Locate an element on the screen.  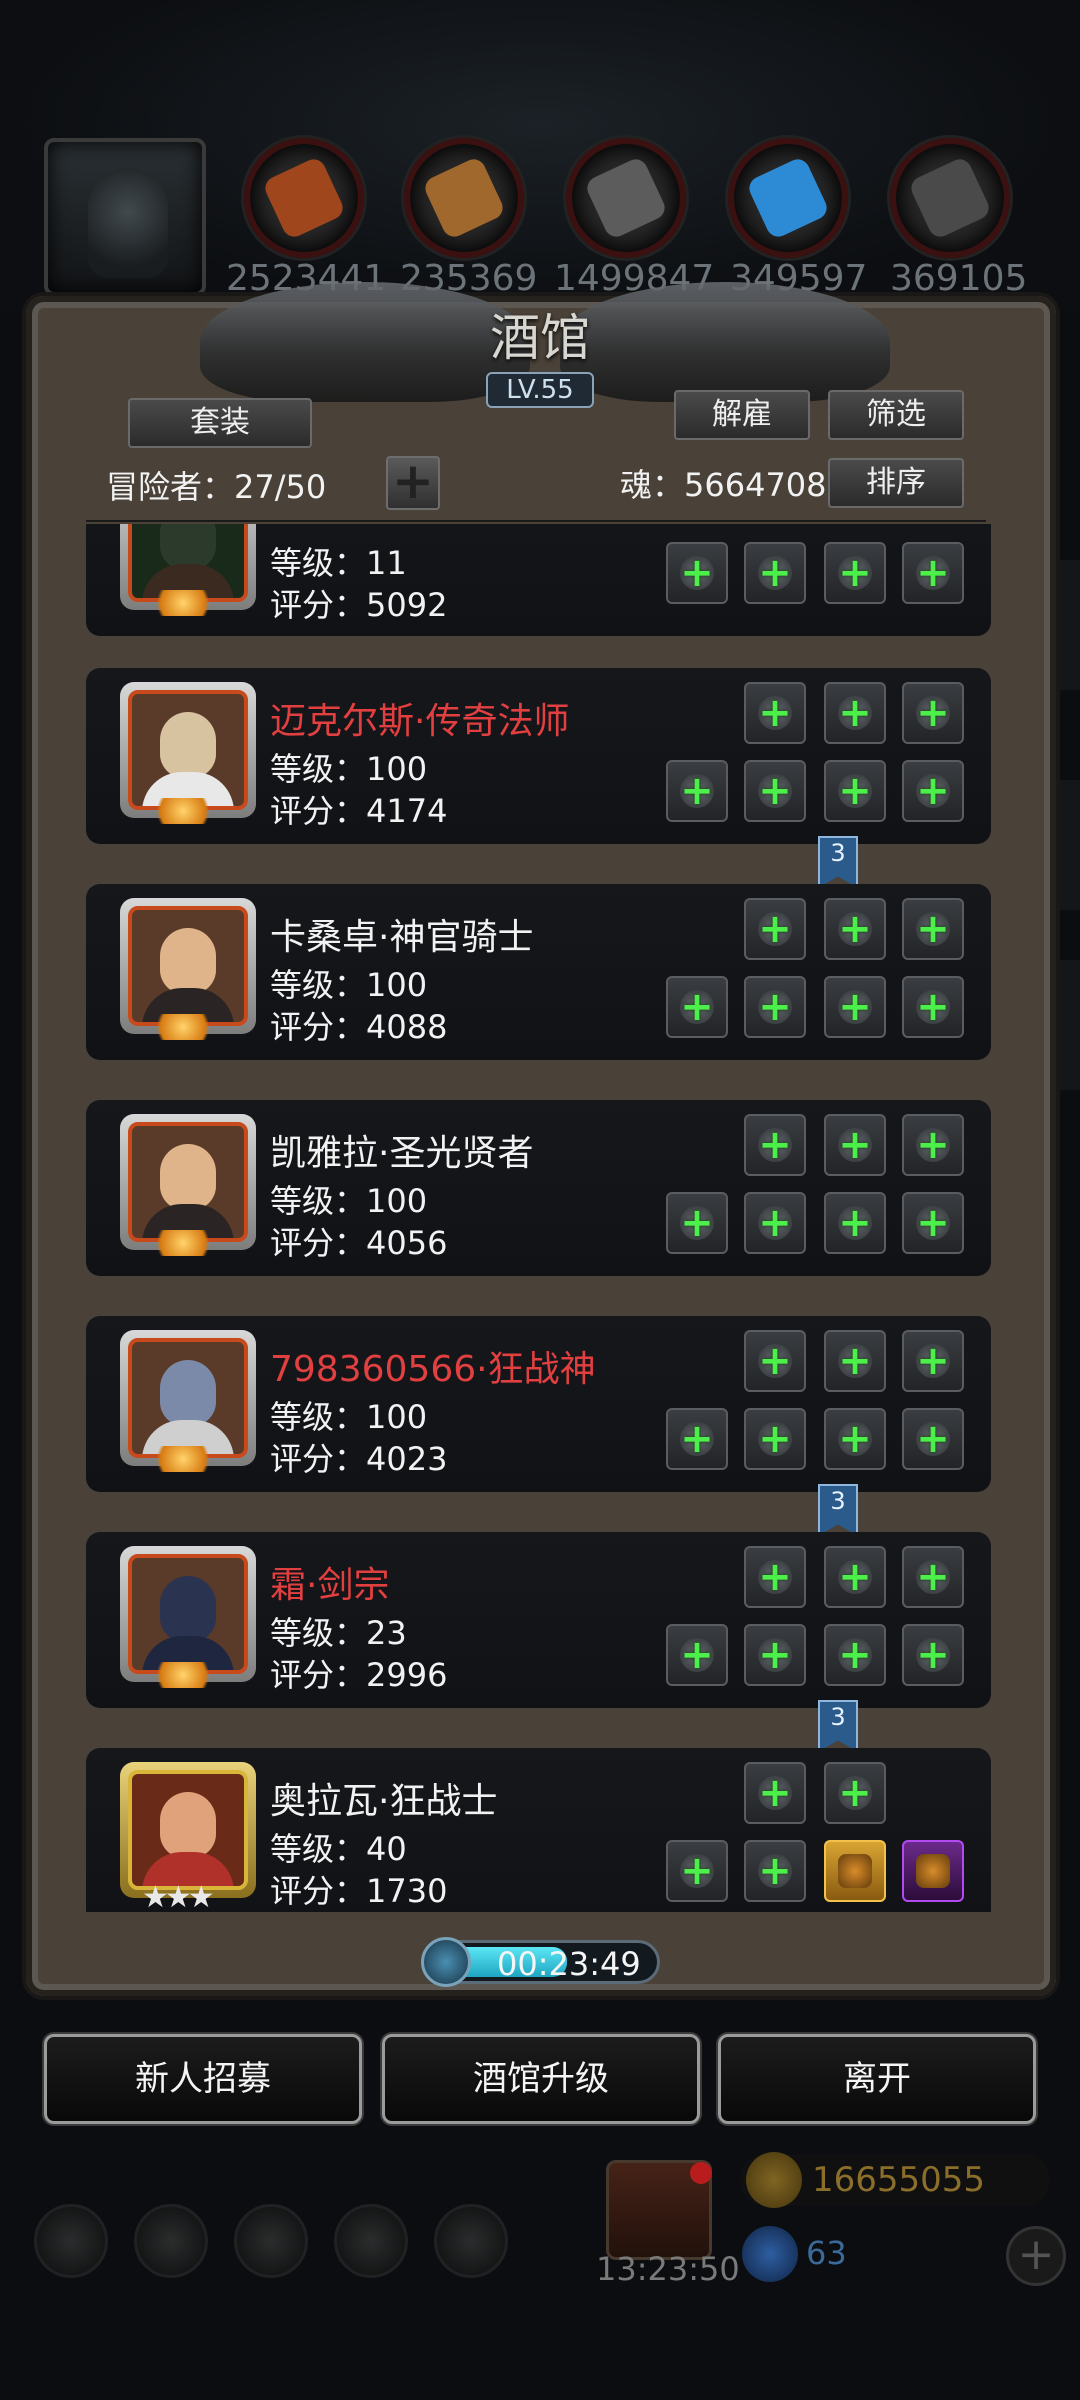
meat-icon is located at coordinates (304, 198).